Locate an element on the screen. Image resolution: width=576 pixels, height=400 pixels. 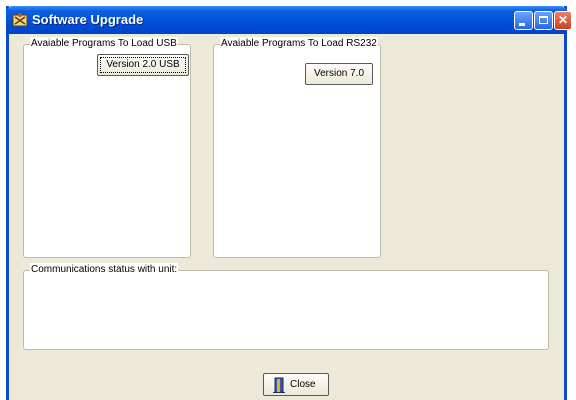
close-button: Close is located at coordinates (296, 384).